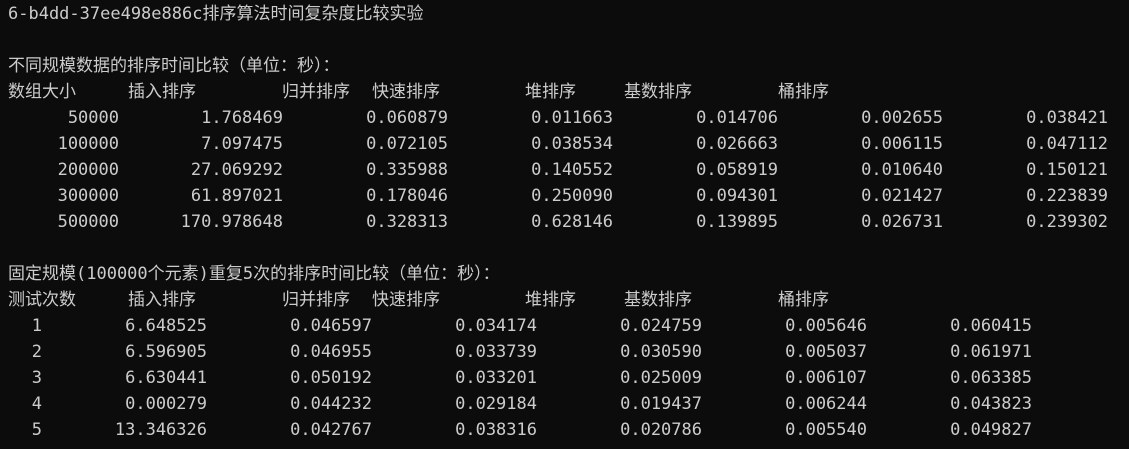 The width and height of the screenshot is (1129, 449). Describe the element at coordinates (42, 92) in the screenshot. I see `section1-col-header: 数组大小` at that location.